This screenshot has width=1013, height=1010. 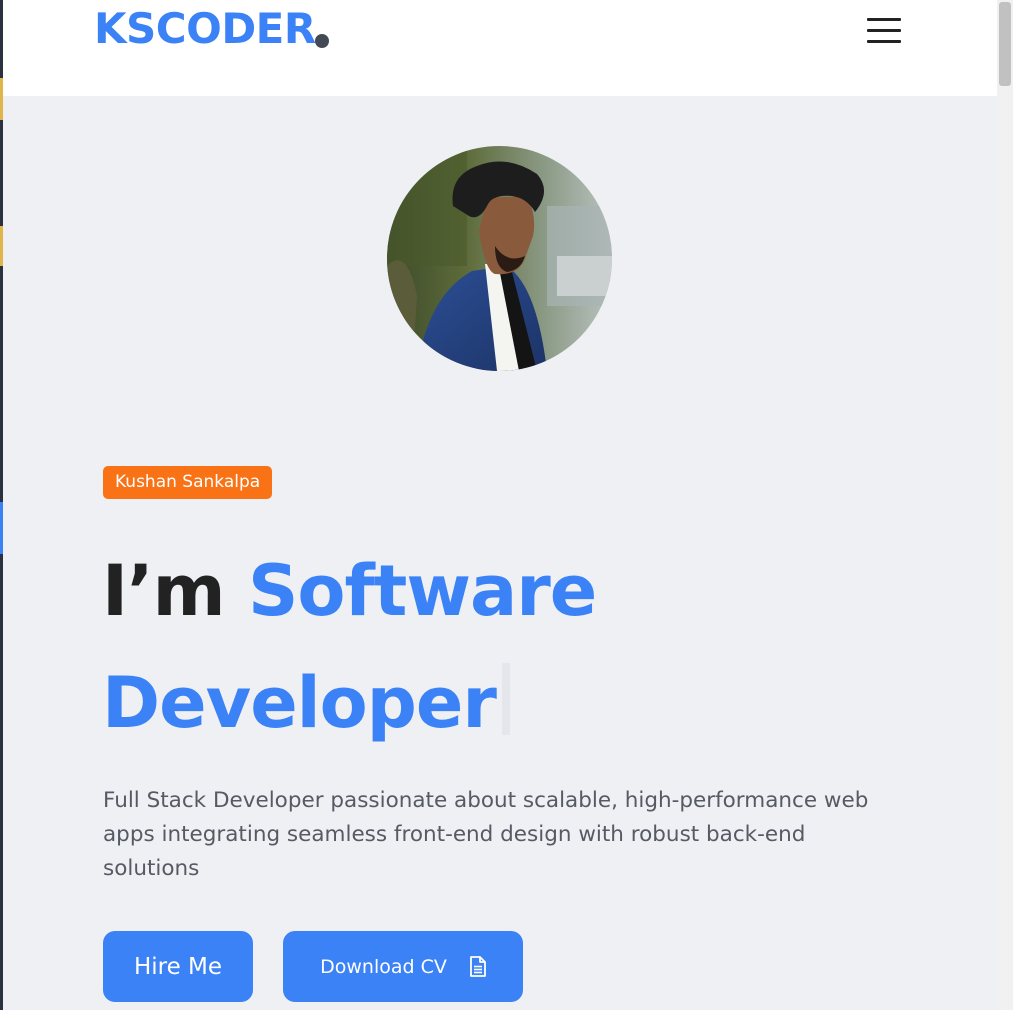 What do you see at coordinates (1005, 505) in the screenshot?
I see `vertical-scrollbar` at bounding box center [1005, 505].